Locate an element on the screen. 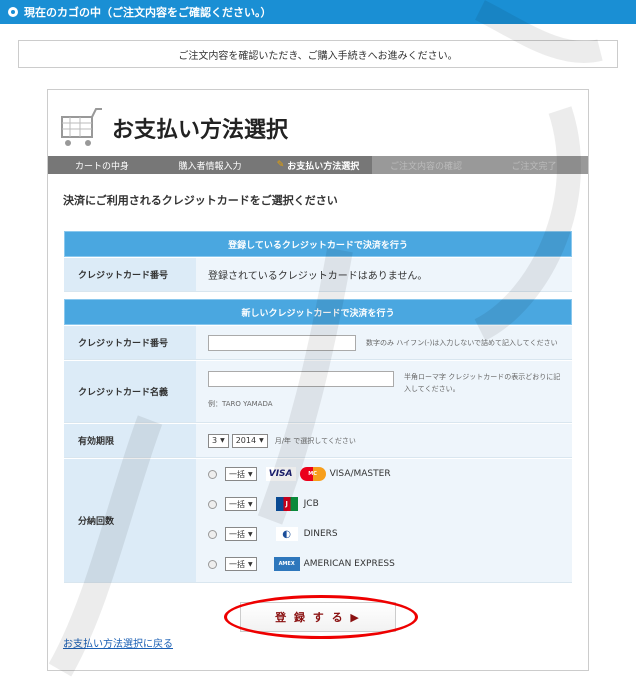 This screenshot has height=678, width=636. step-payment: ✎ お支払い方法選択 is located at coordinates (318, 165).